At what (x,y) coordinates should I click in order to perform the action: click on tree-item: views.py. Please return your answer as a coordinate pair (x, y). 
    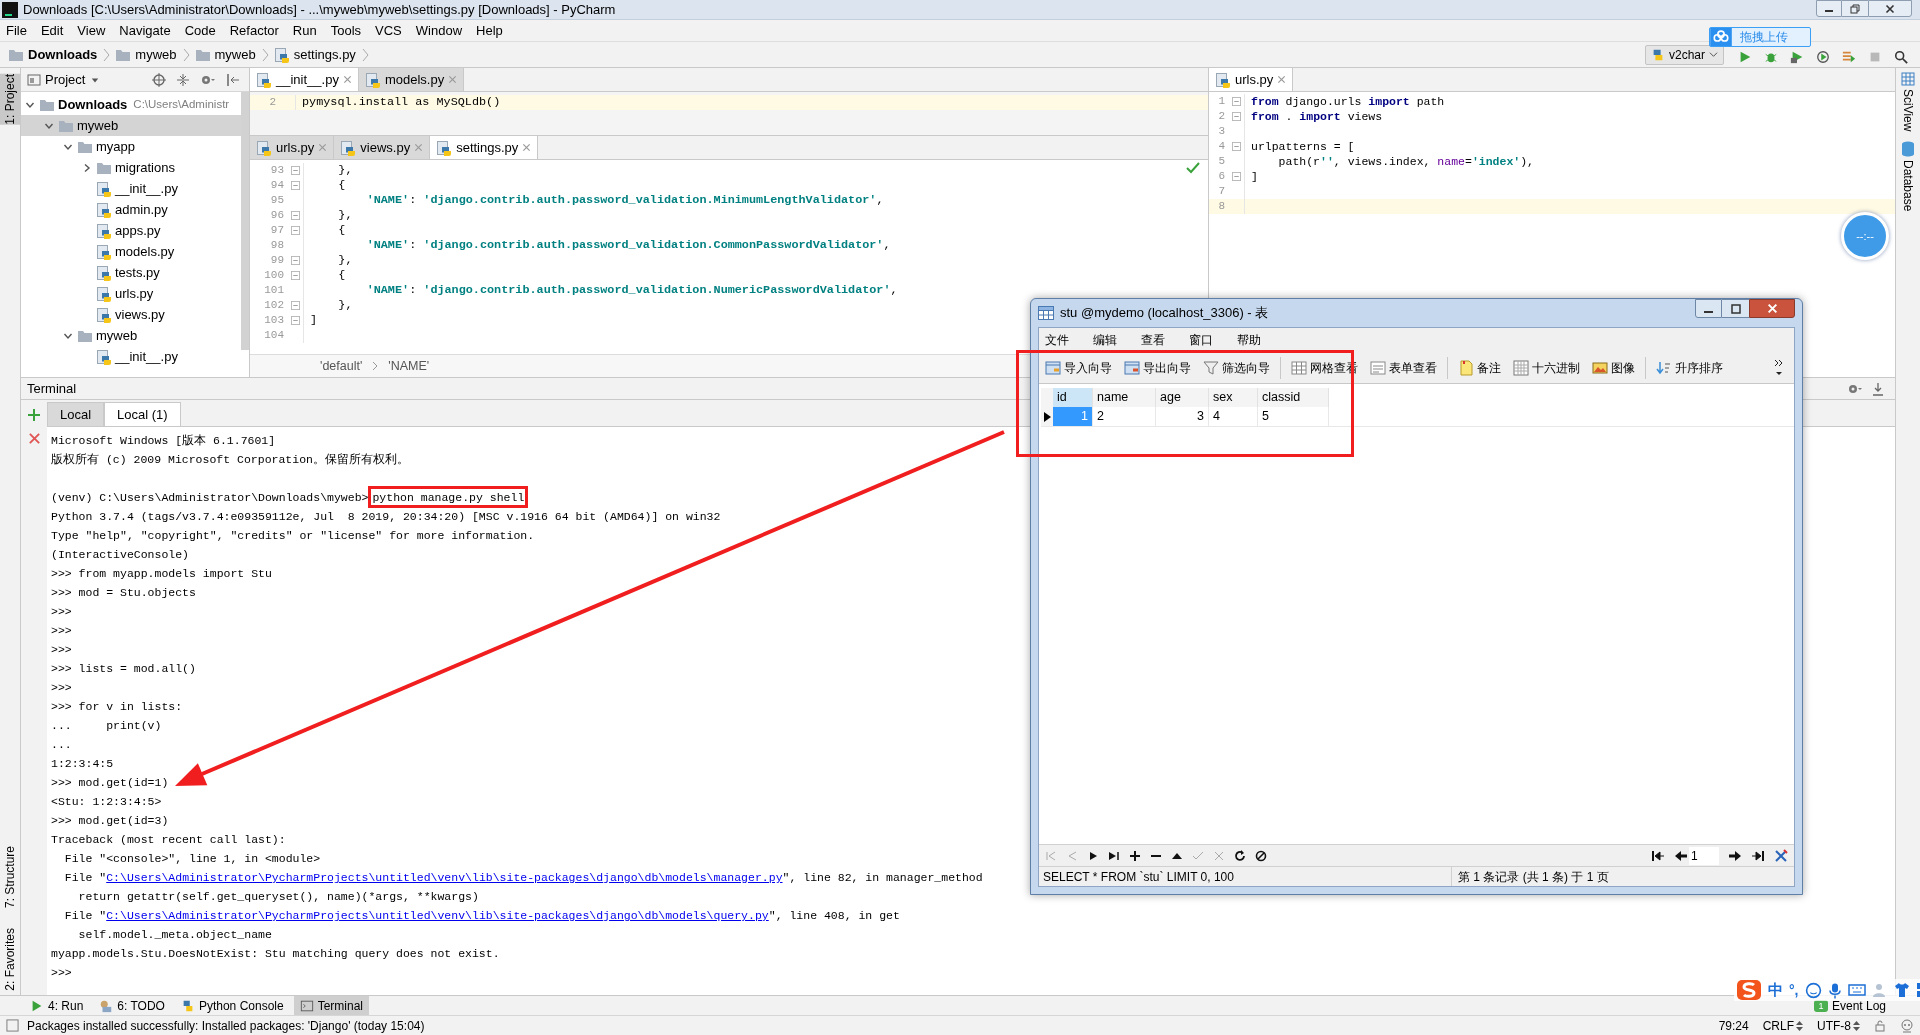
    Looking at the image, I should click on (131, 314).